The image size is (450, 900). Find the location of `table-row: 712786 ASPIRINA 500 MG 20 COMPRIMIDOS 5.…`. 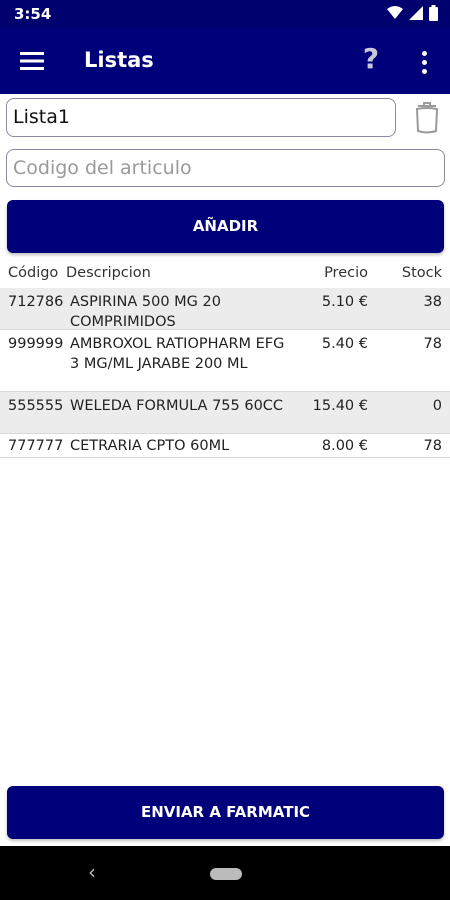

table-row: 712786 ASPIRINA 500 MG 20 COMPRIMIDOS 5.… is located at coordinates (225, 309).